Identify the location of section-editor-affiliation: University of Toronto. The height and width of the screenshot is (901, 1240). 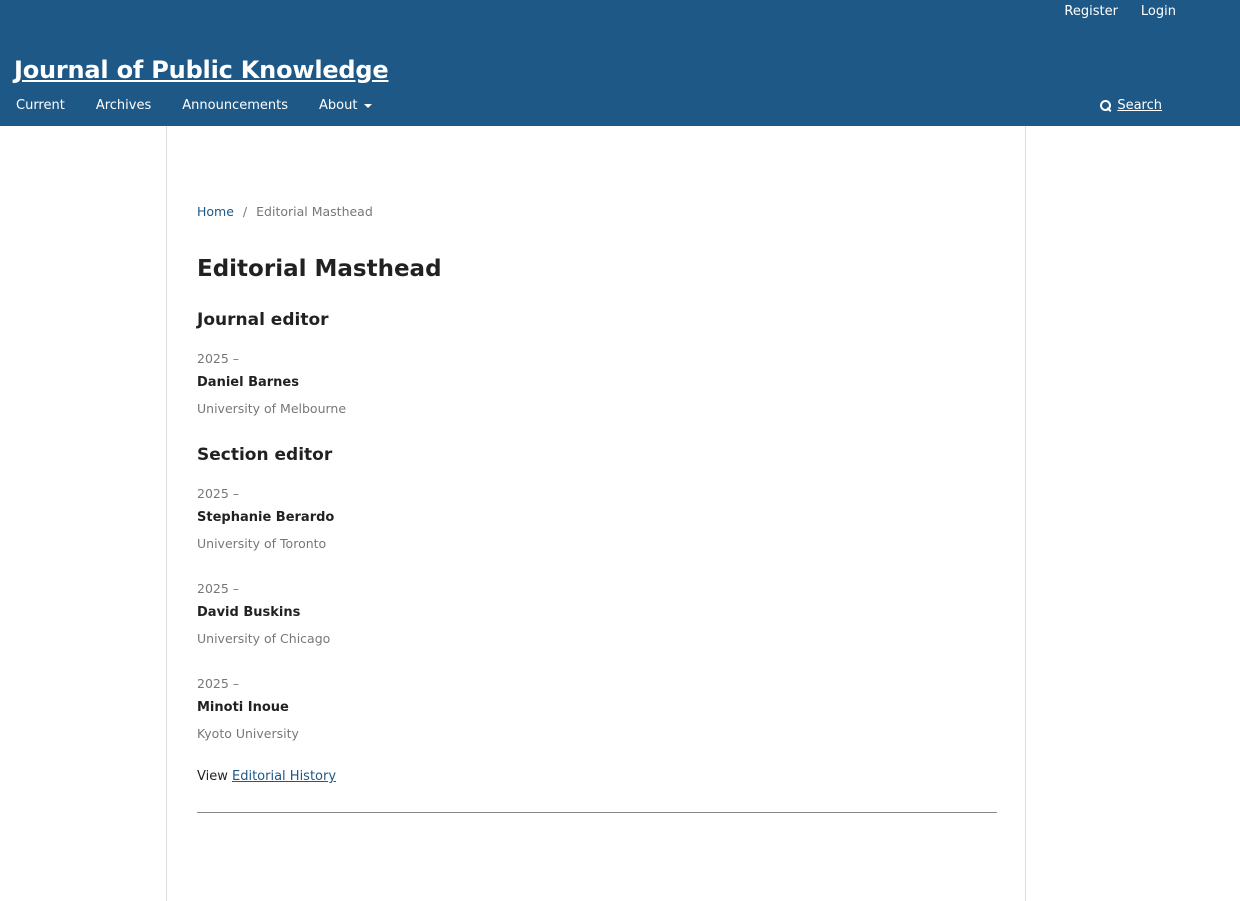
(262, 543).